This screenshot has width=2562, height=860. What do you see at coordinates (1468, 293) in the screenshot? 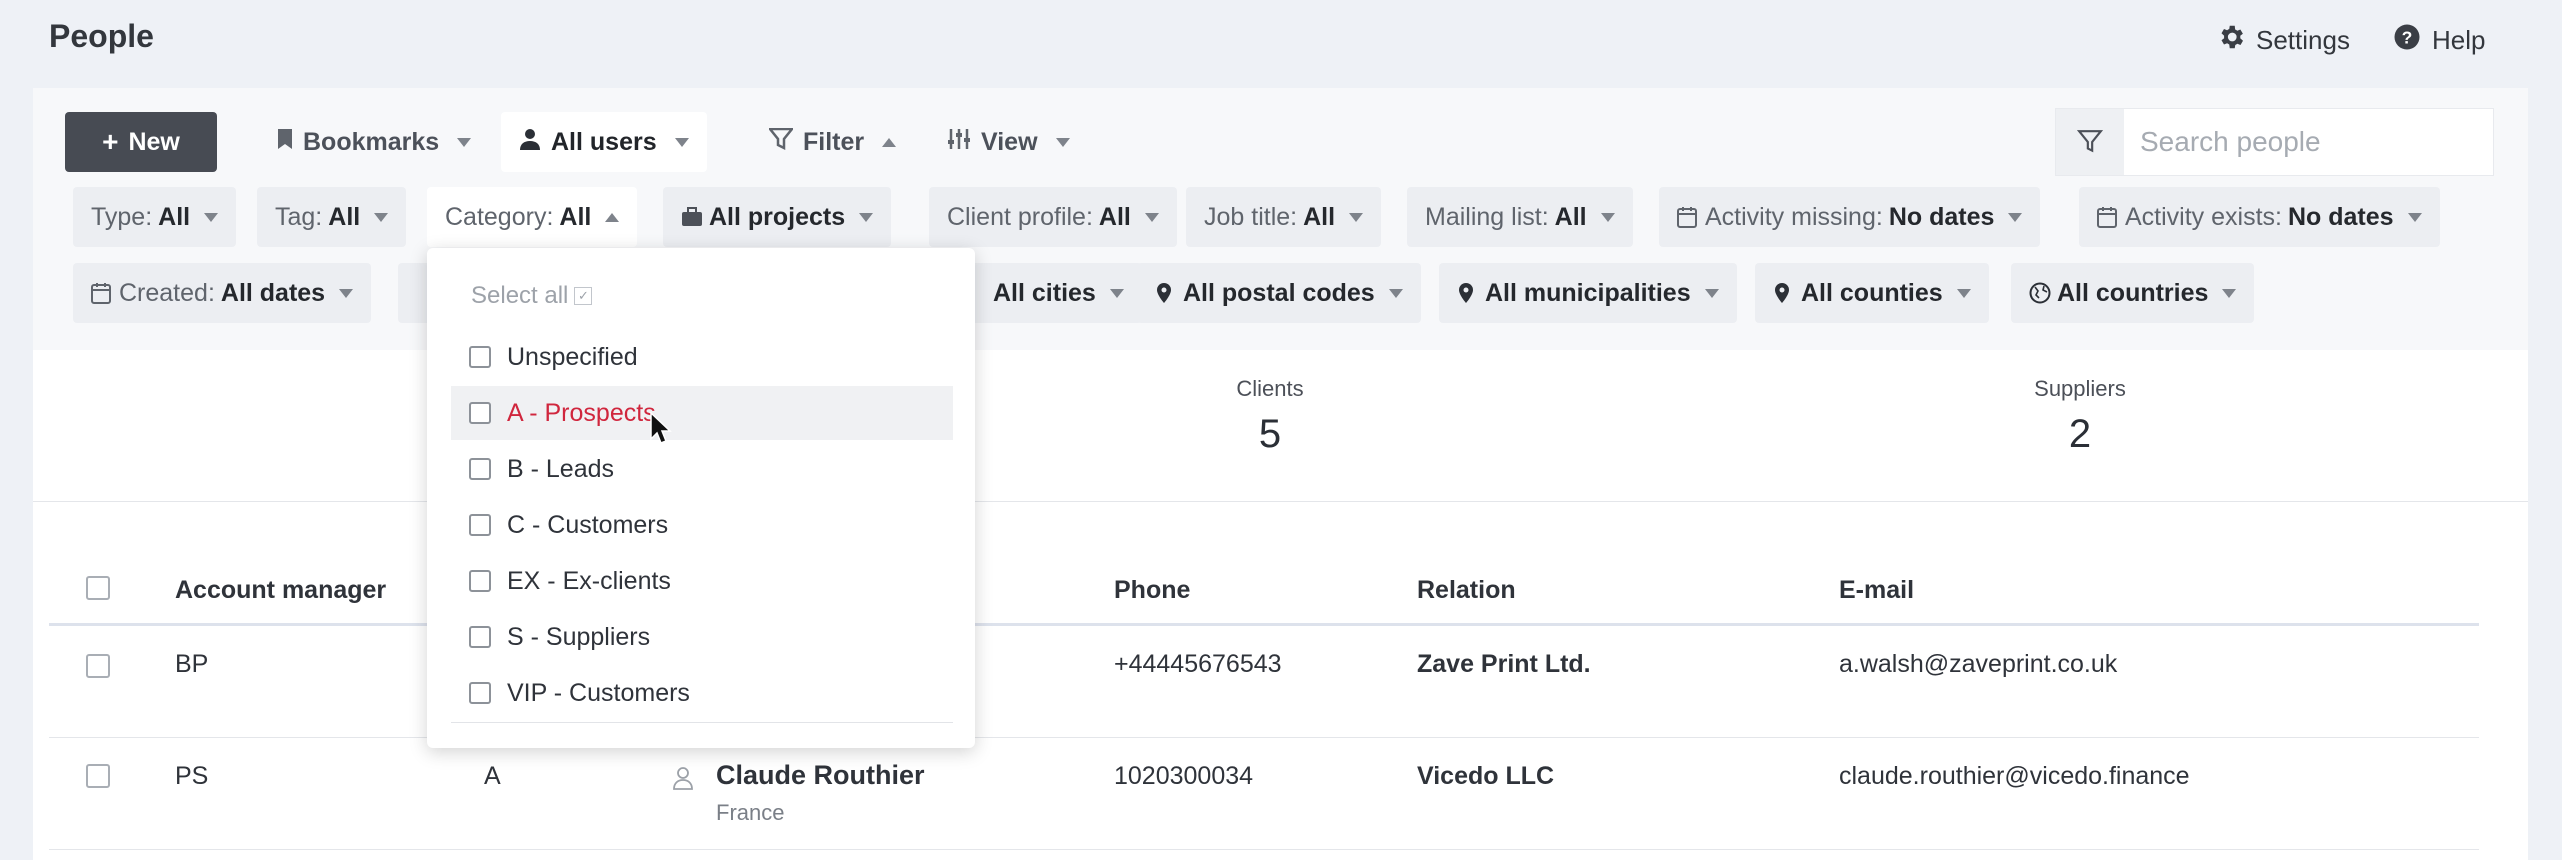
I see `map-pin-icon` at bounding box center [1468, 293].